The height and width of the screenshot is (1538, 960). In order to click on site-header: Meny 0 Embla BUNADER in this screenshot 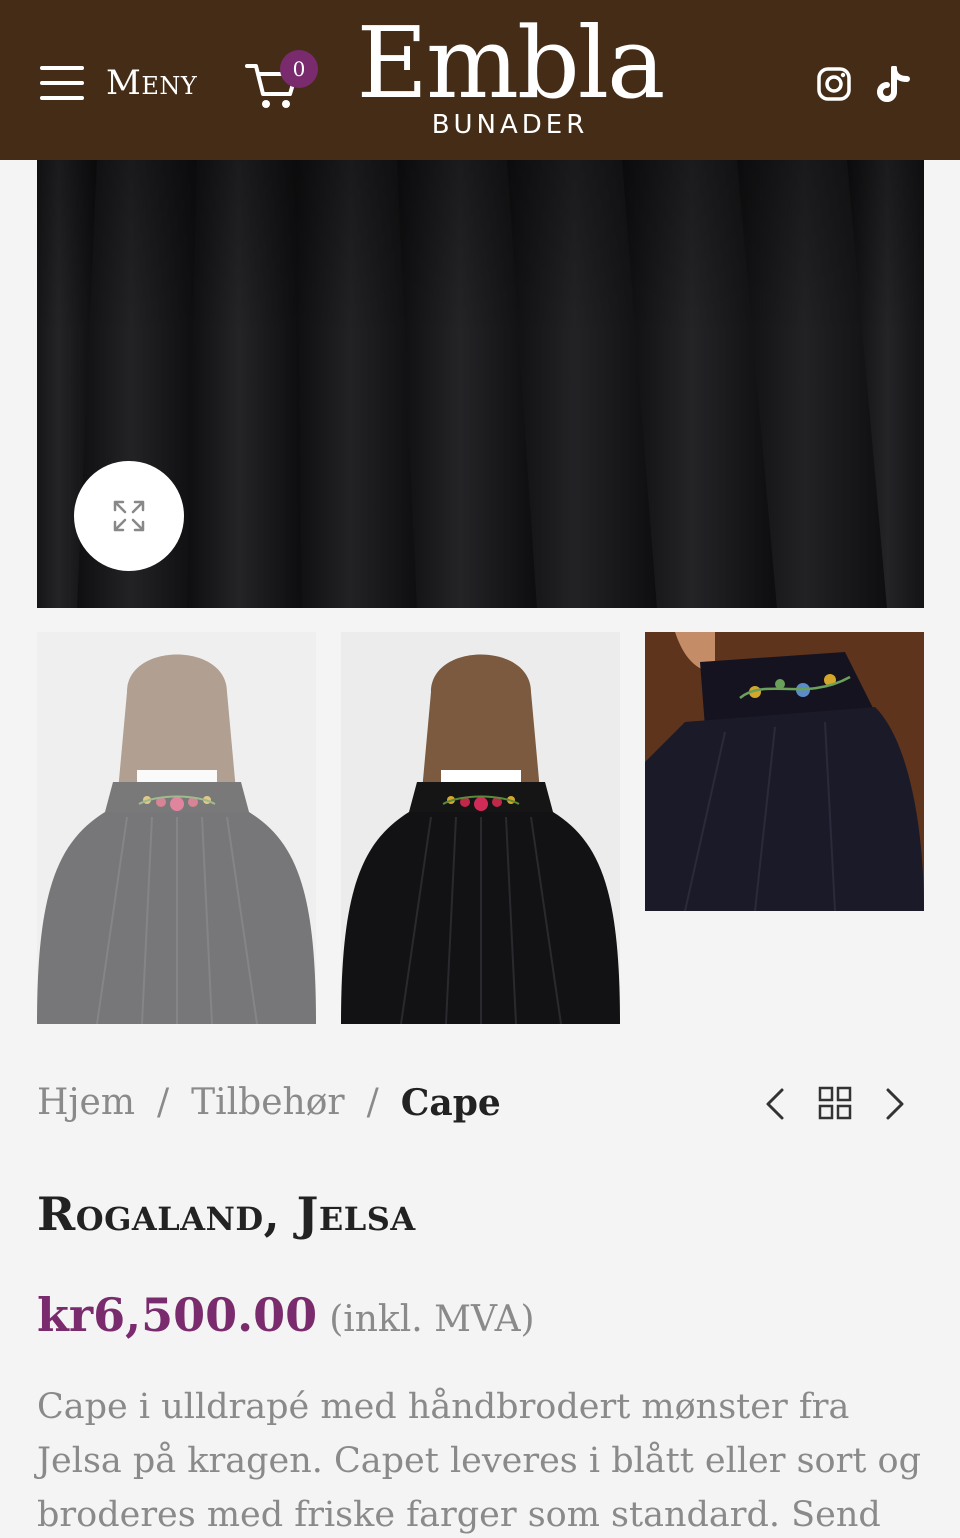, I will do `click(480, 80)`.